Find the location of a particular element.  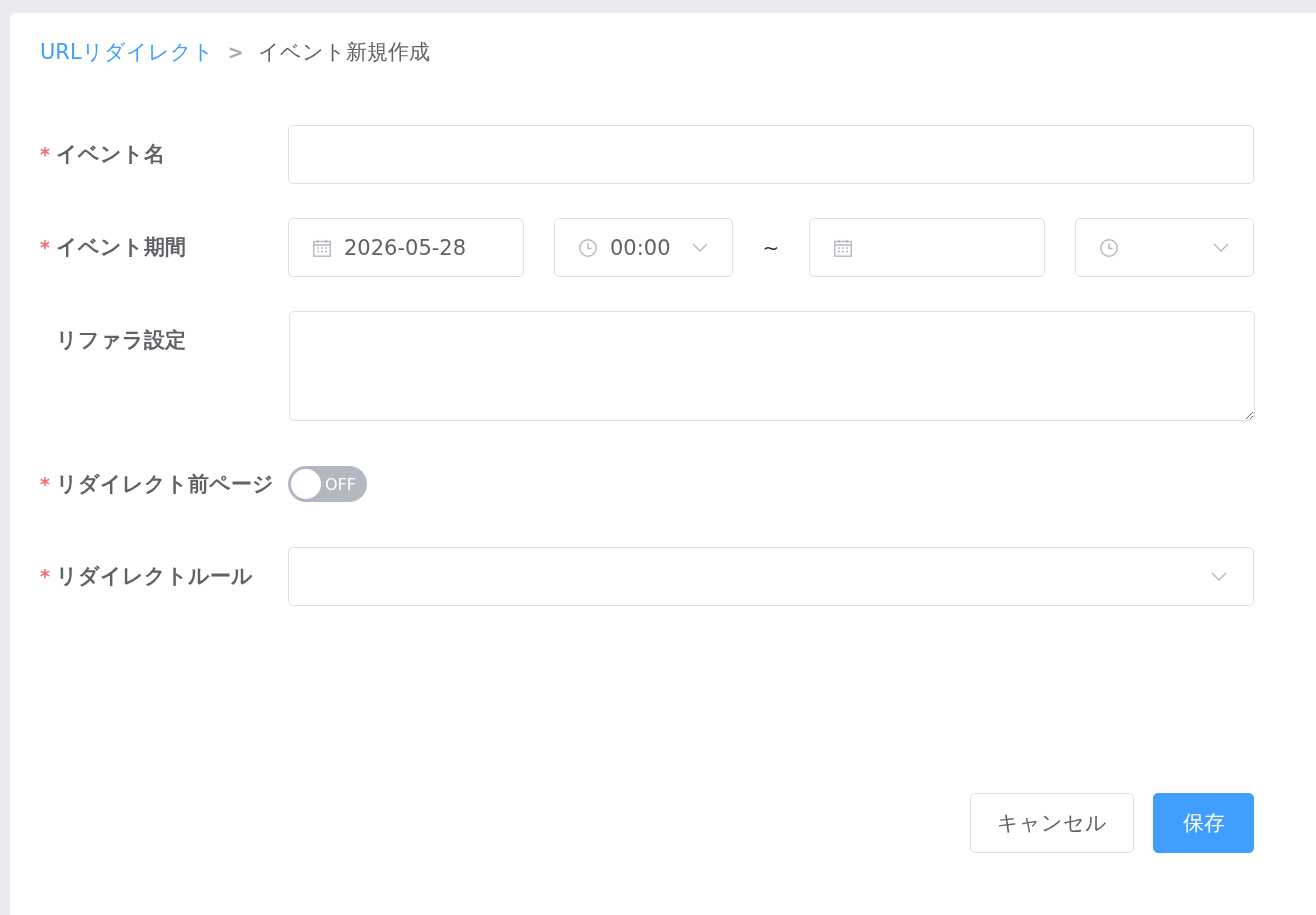

field-label: イベント期間 is located at coordinates (120, 247).